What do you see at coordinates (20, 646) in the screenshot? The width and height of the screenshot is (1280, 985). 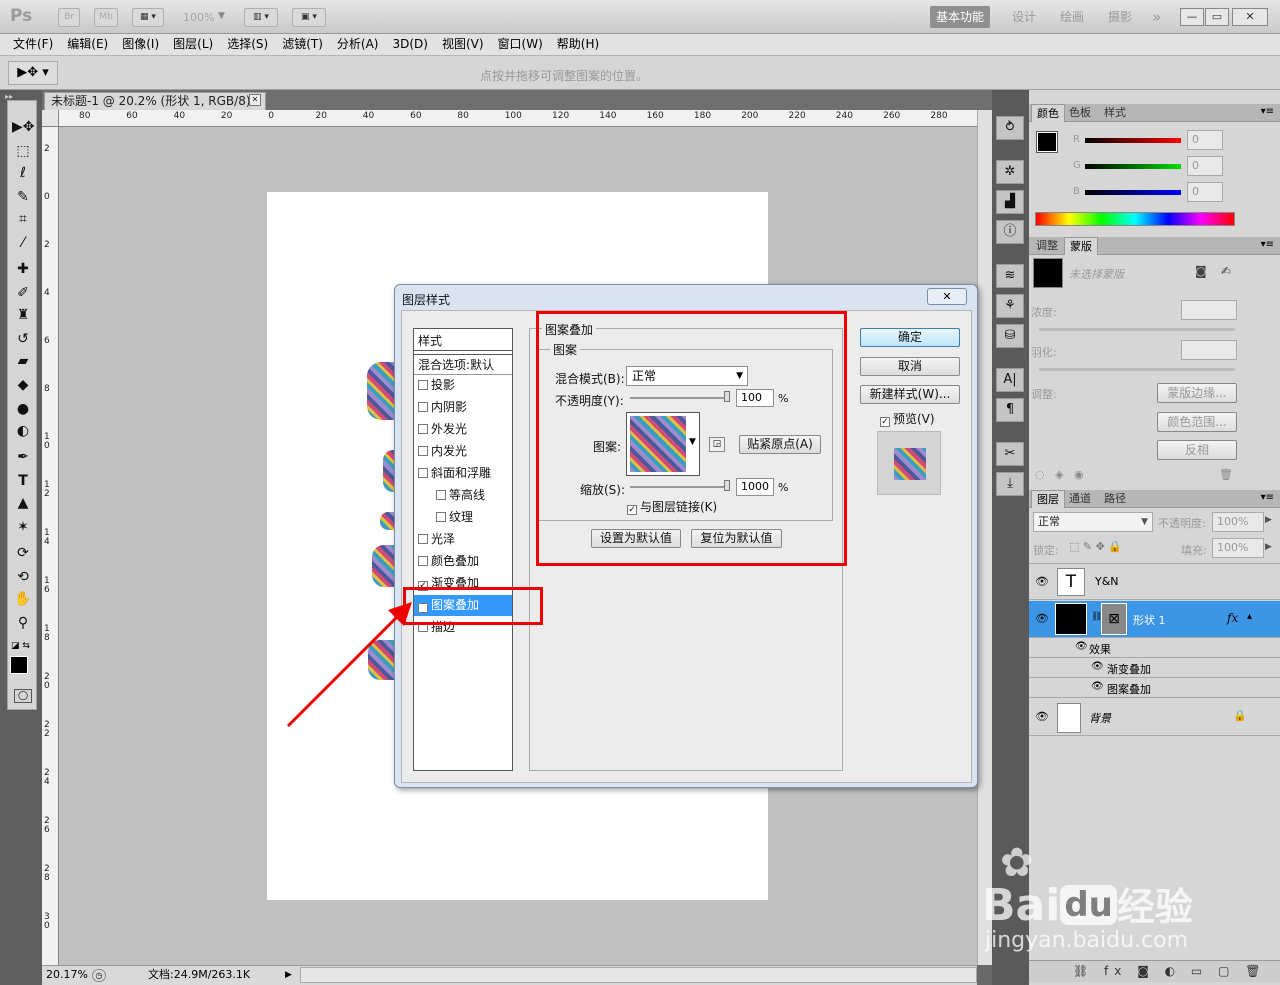 I see `swap-colors-icon: ◪ ⇆` at bounding box center [20, 646].